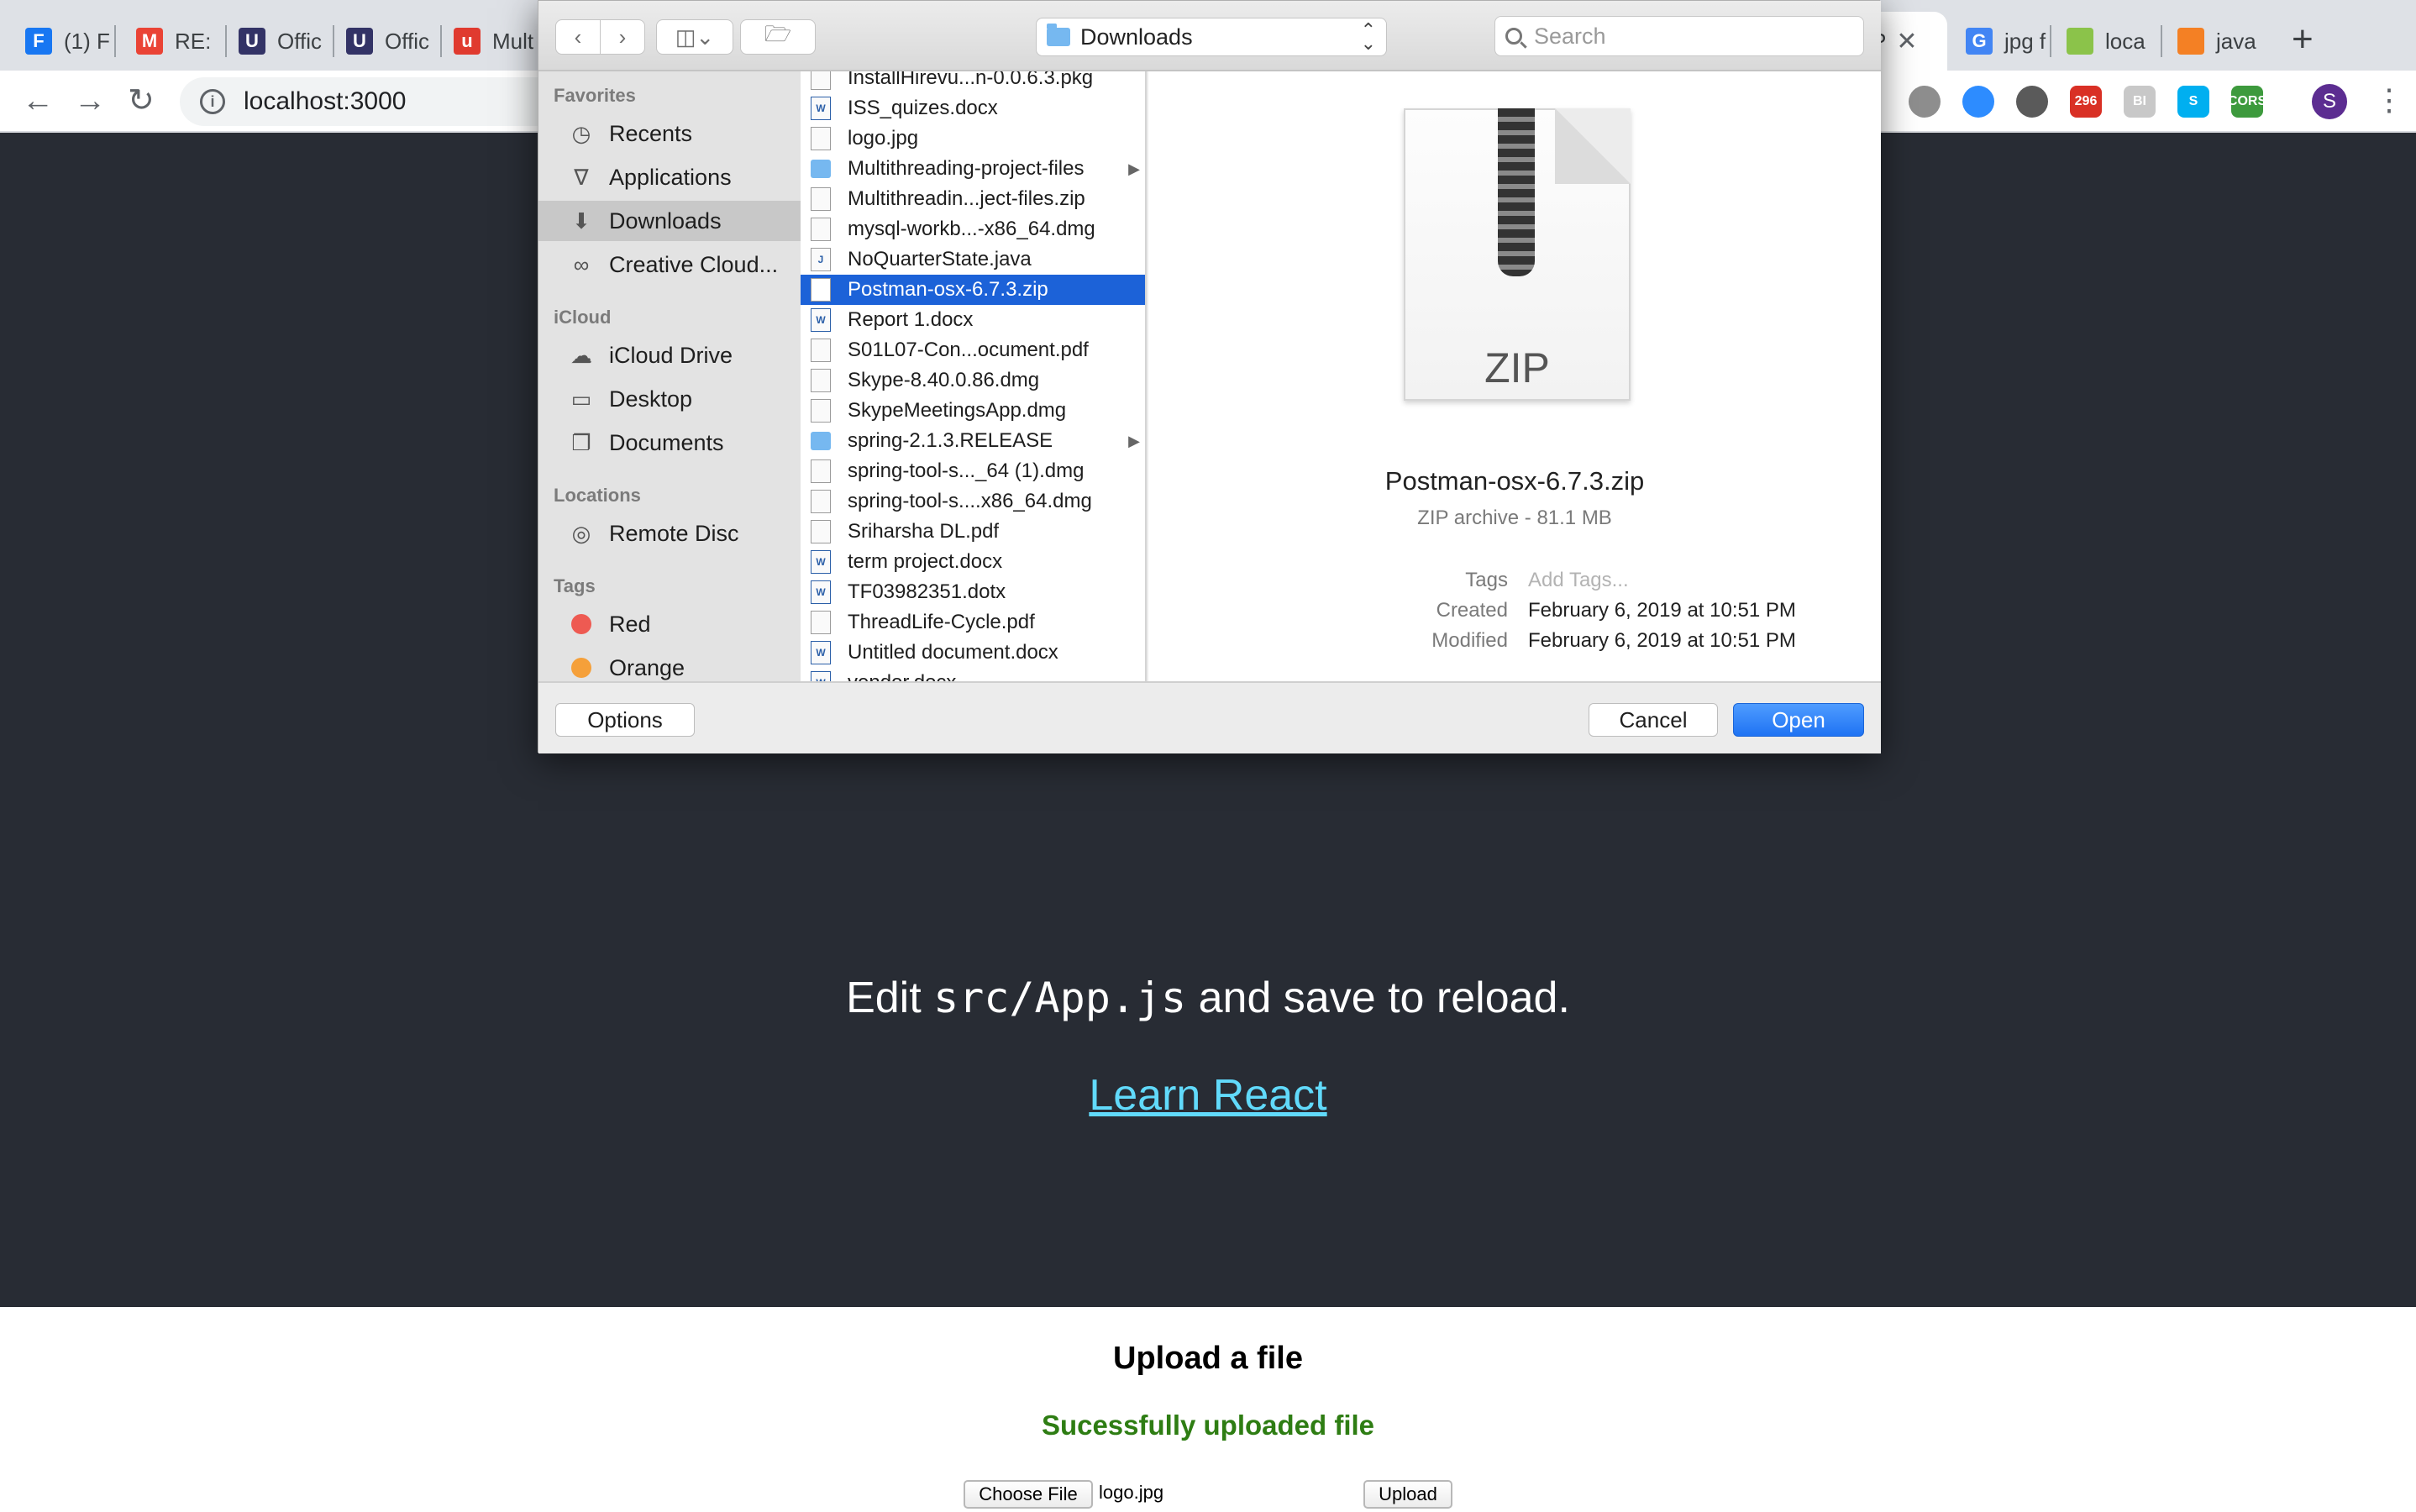  Describe the element at coordinates (669, 399) in the screenshot. I see `sidebar-item-desktop: ▭ Desktop` at that location.